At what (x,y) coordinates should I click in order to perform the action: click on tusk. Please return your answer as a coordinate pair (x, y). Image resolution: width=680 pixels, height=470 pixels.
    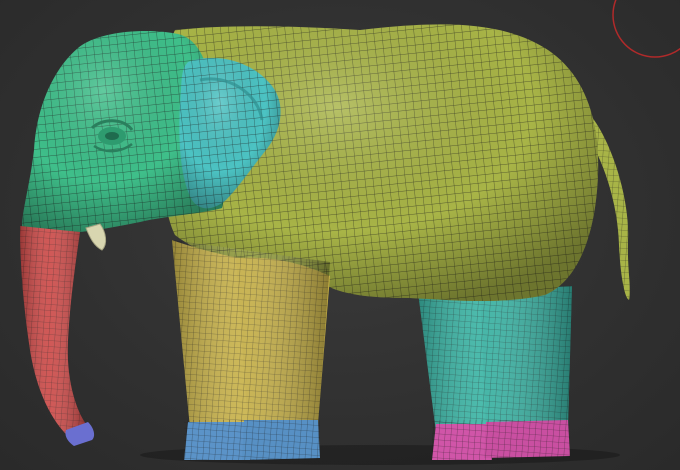
    Looking at the image, I should click on (96, 237).